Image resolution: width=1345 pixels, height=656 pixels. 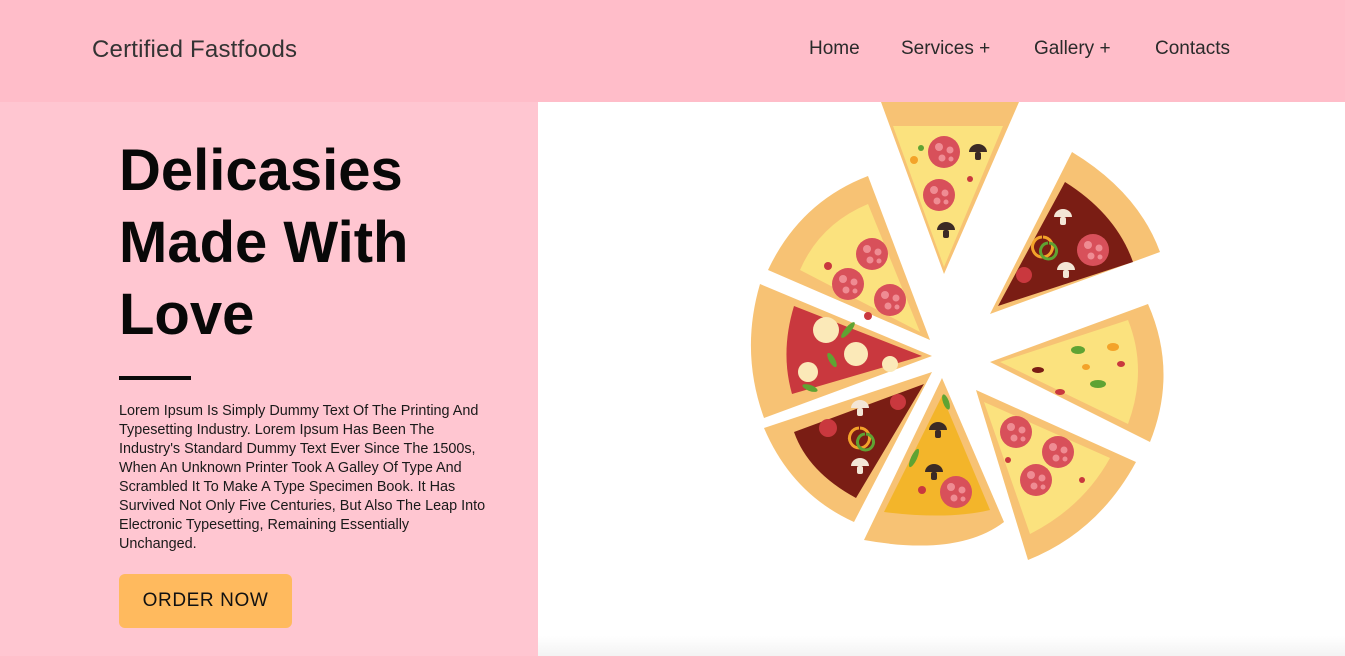 I want to click on pizza-slice-top-right, so click(x=1075, y=233).